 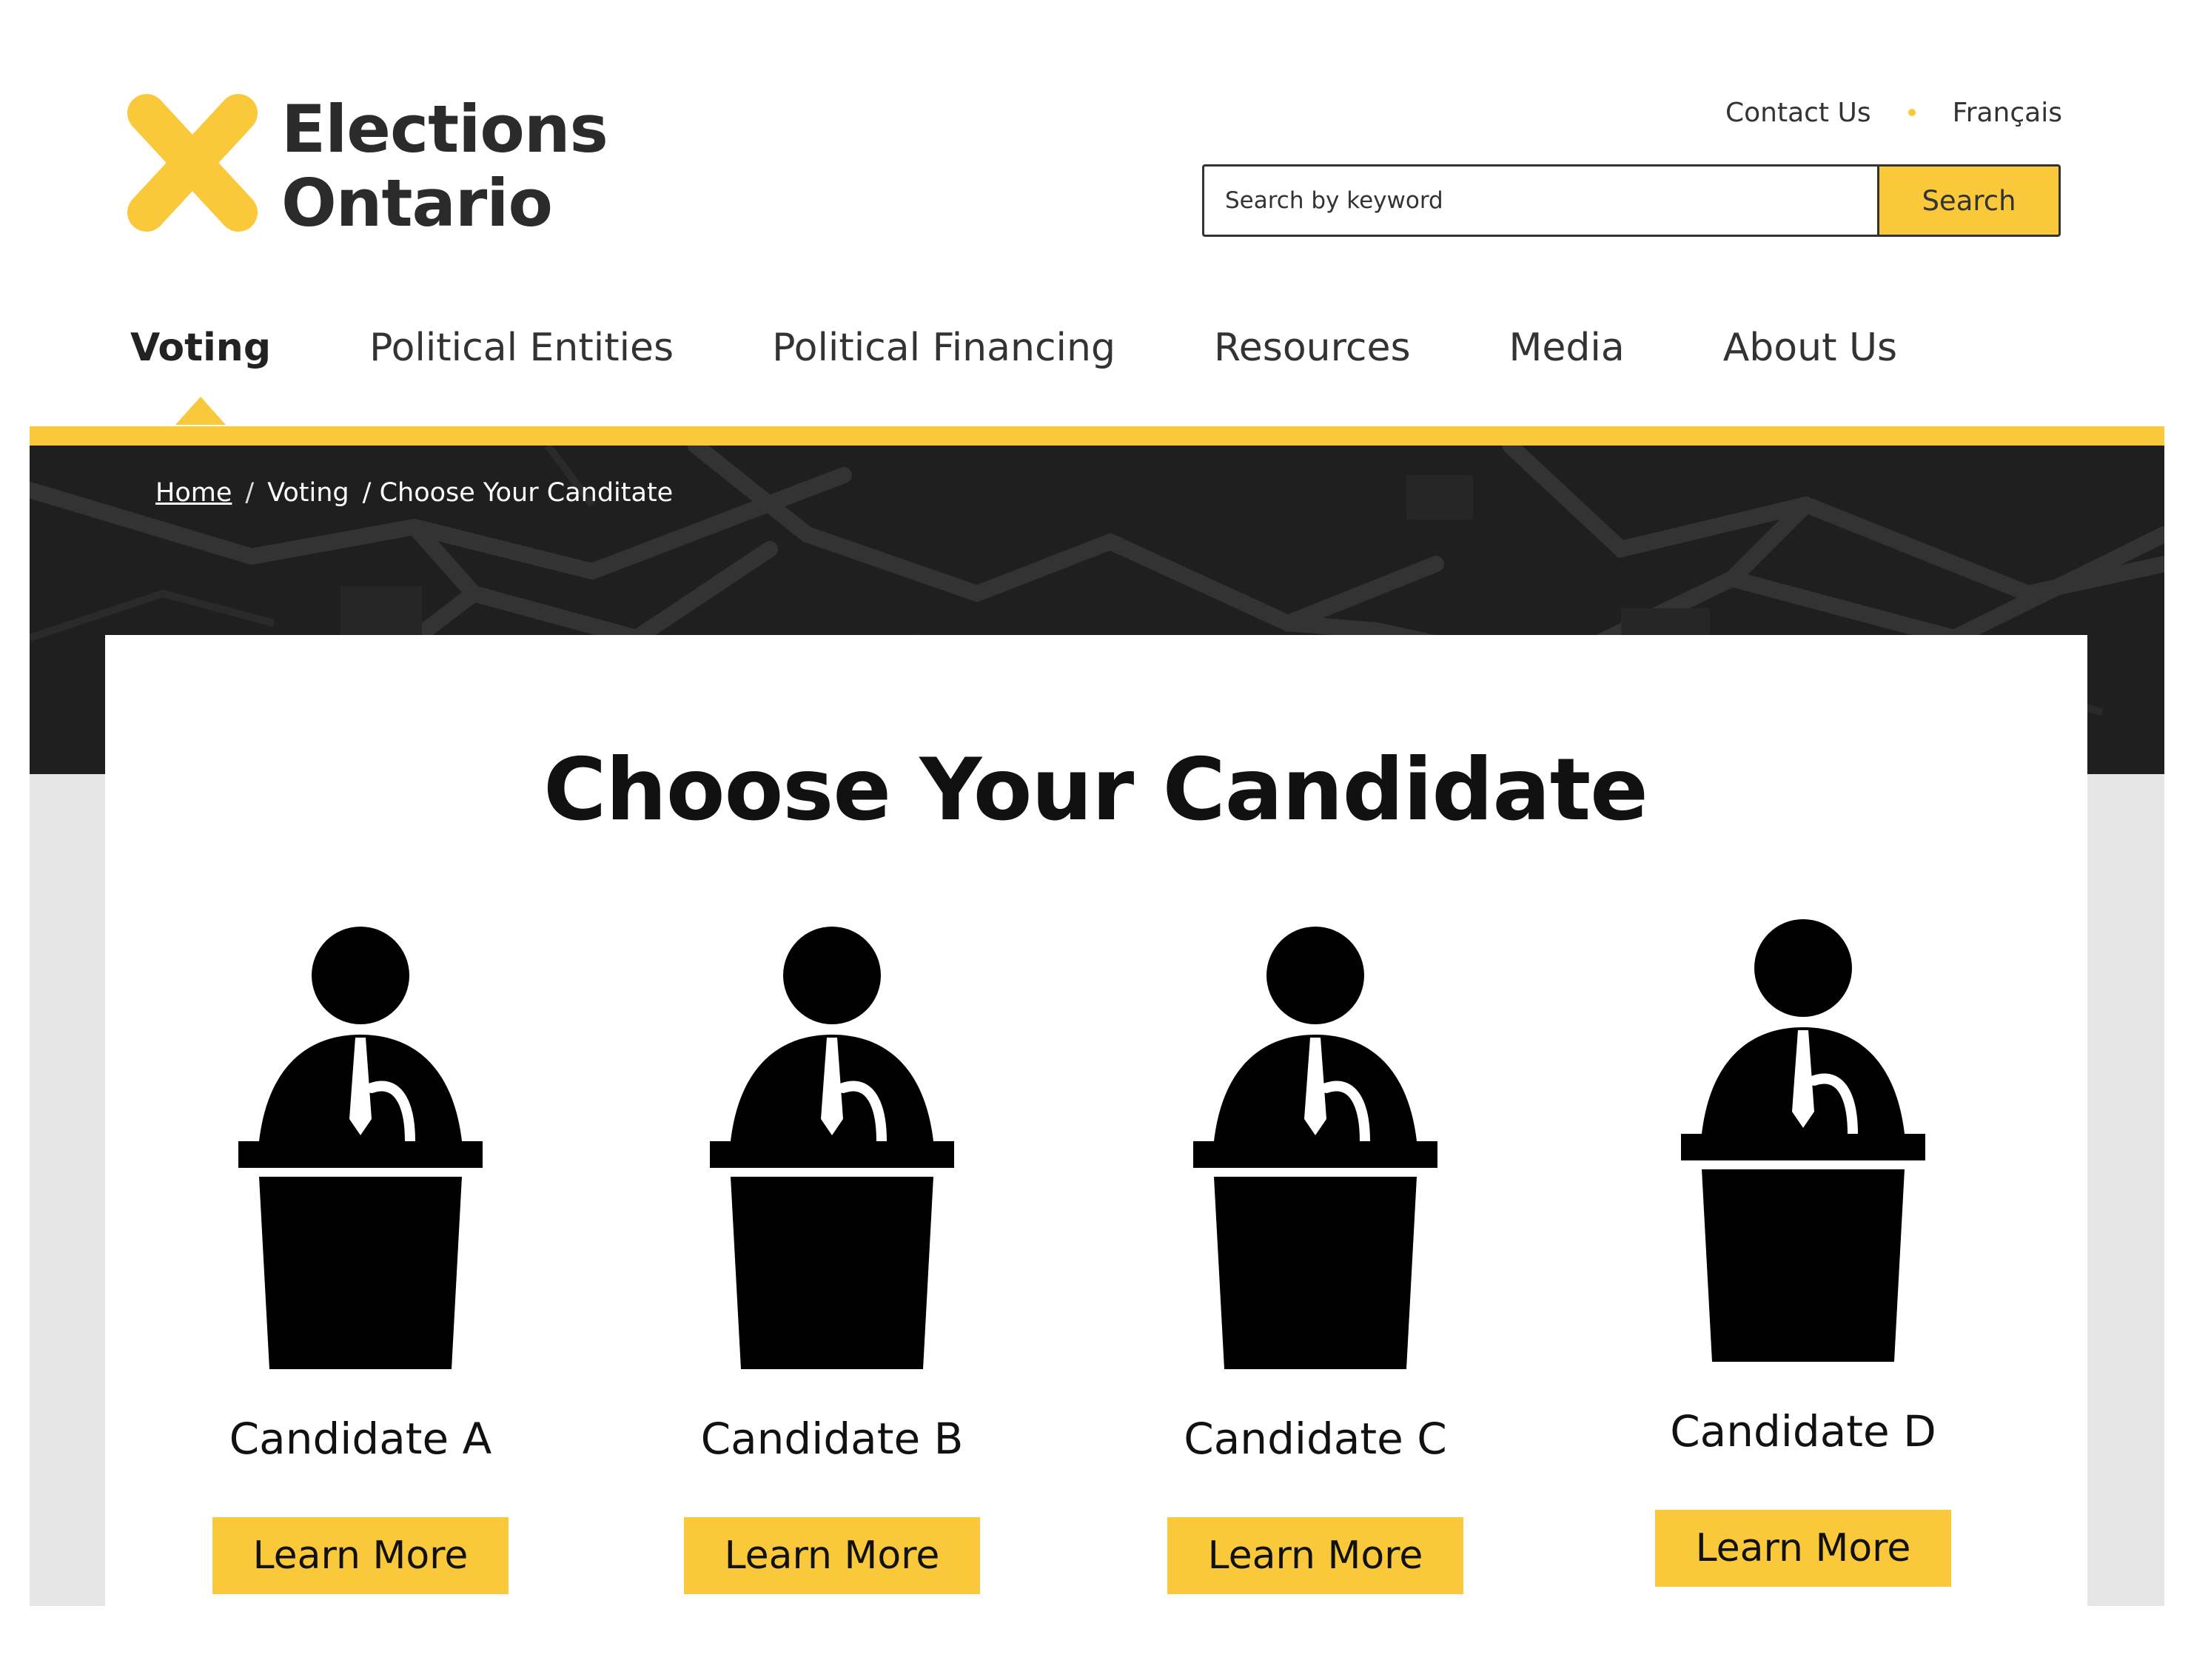 What do you see at coordinates (1315, 1555) in the screenshot?
I see `learn-more-button-c: Learn More` at bounding box center [1315, 1555].